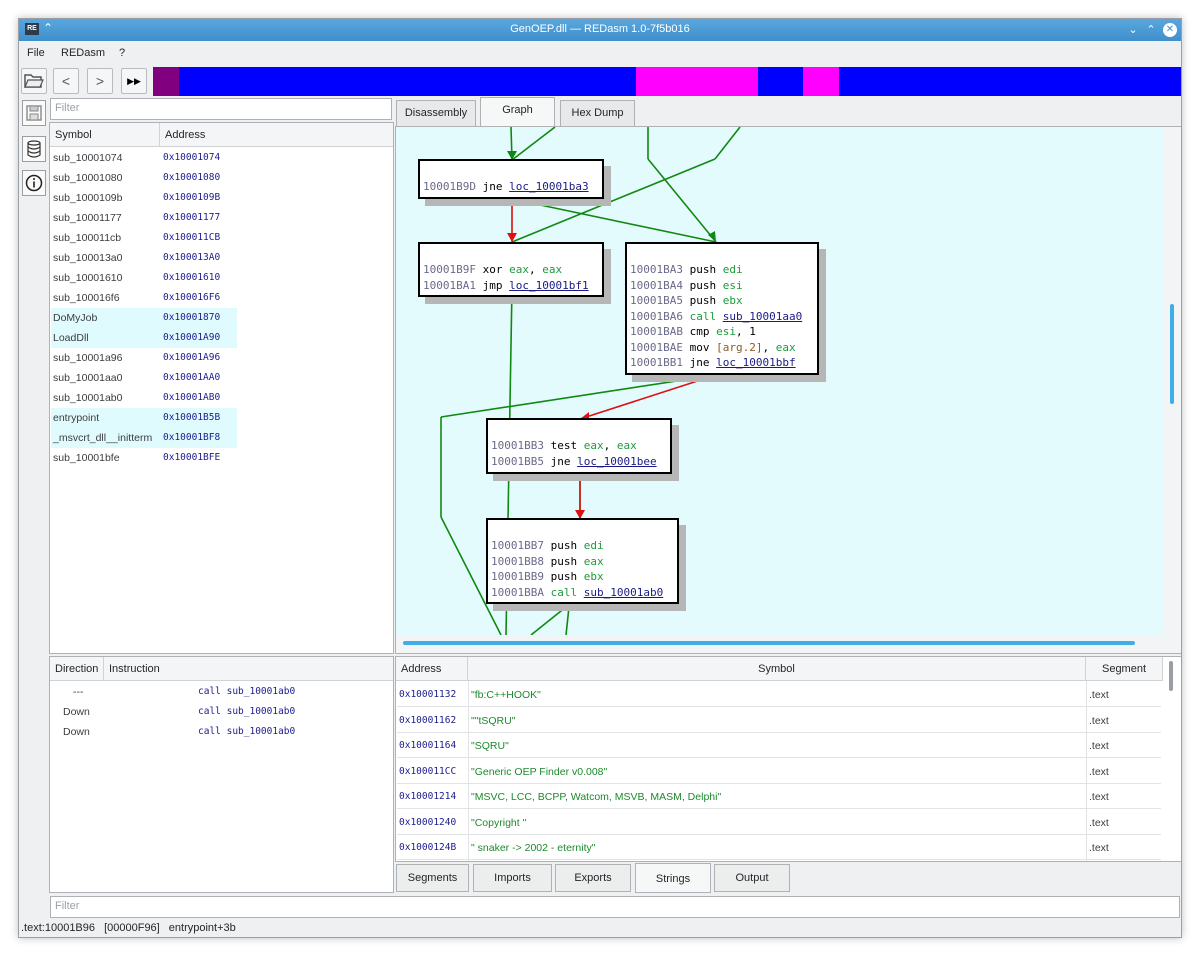  I want to click on symbol-row: sub_10001080 0x10001080, so click(144, 178).